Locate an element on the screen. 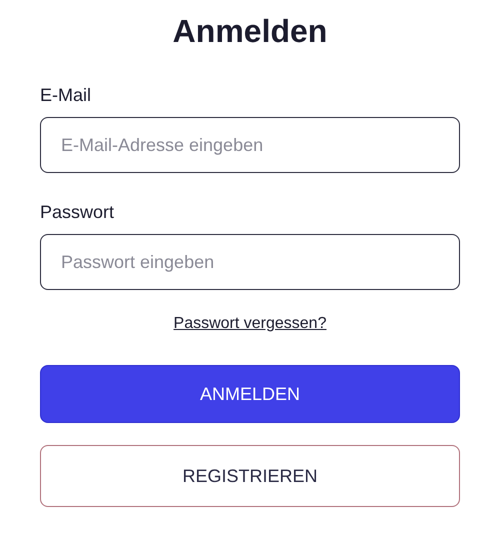 The height and width of the screenshot is (538, 500). action-button: ANMELDEN is located at coordinates (250, 394).